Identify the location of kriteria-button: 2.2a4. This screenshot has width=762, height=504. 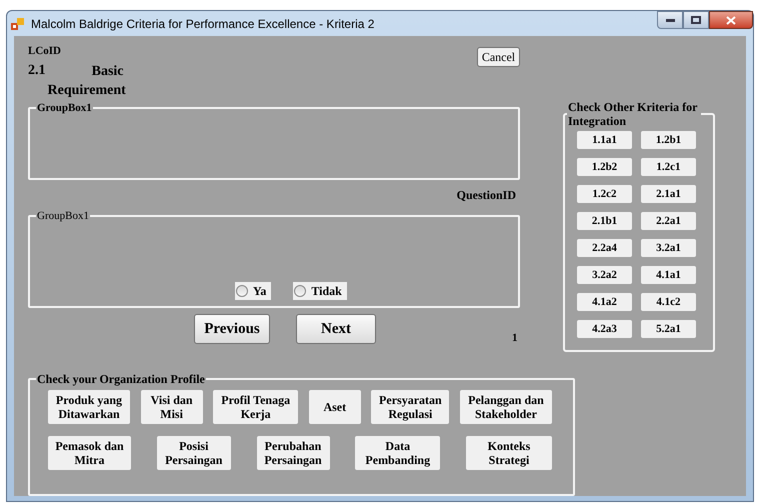
(604, 248).